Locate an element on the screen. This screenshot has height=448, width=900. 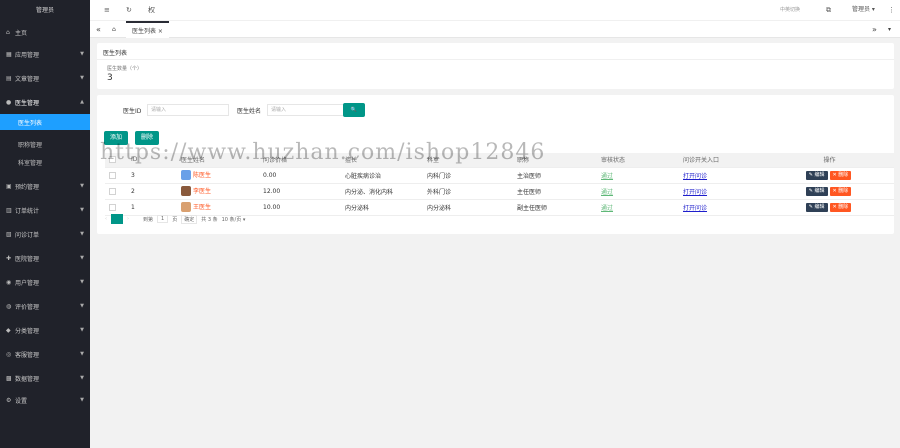
refresh-icon: ↻ is located at coordinates (129, 10).